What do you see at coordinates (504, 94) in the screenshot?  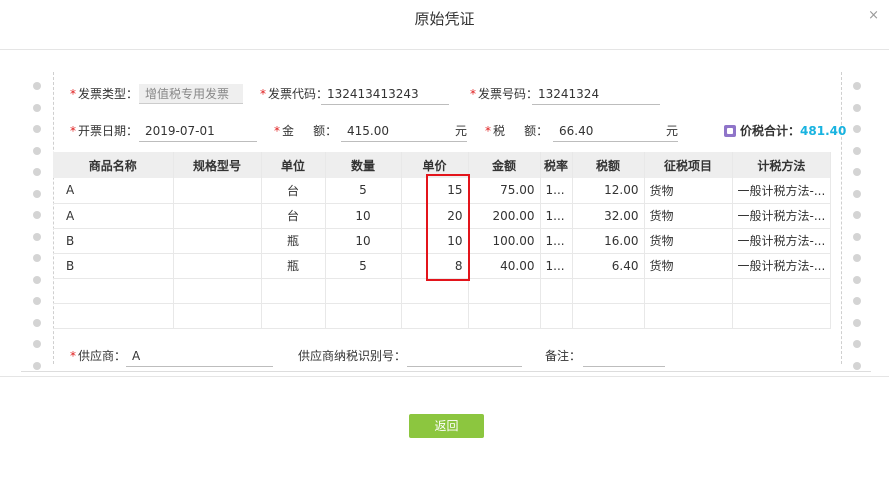 I see `invoice-number-label: * 发票号码：` at bounding box center [504, 94].